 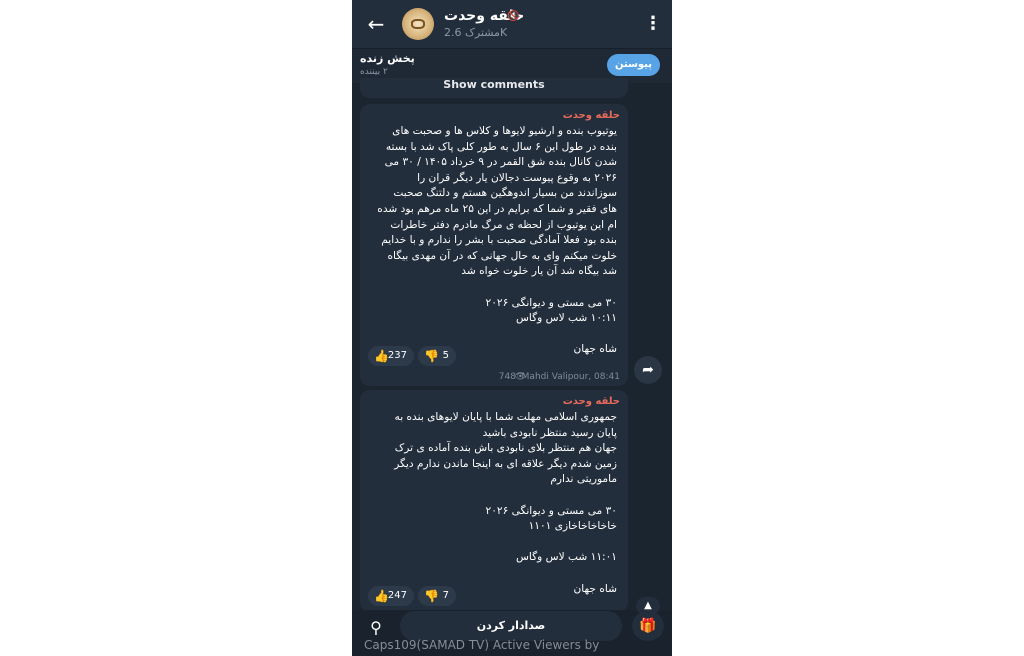 I want to click on share-icon: ➦, so click(x=648, y=370).